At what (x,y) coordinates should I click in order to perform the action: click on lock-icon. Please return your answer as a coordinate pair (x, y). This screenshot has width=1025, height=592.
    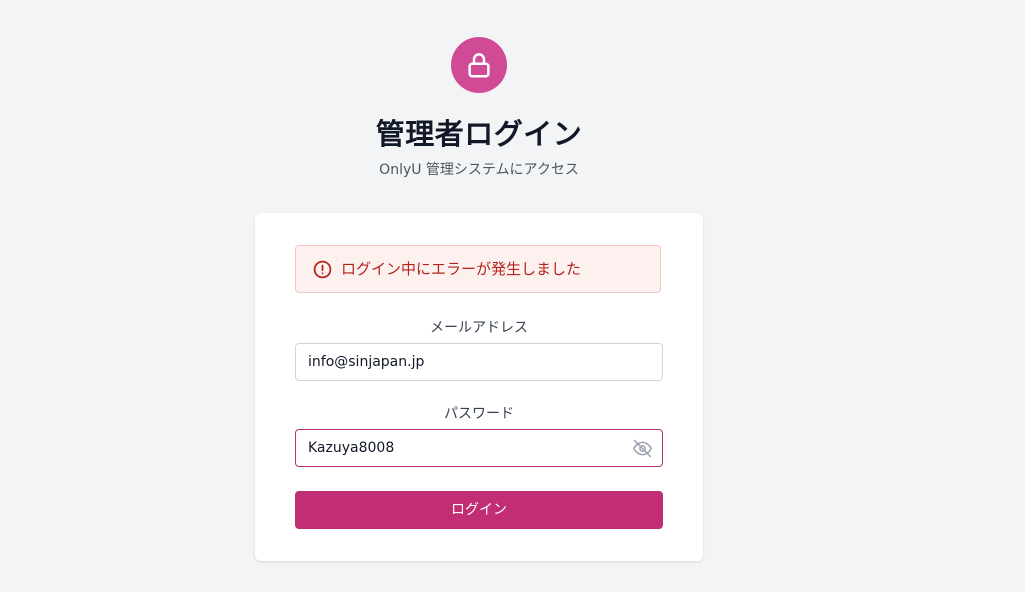
    Looking at the image, I should click on (479, 65).